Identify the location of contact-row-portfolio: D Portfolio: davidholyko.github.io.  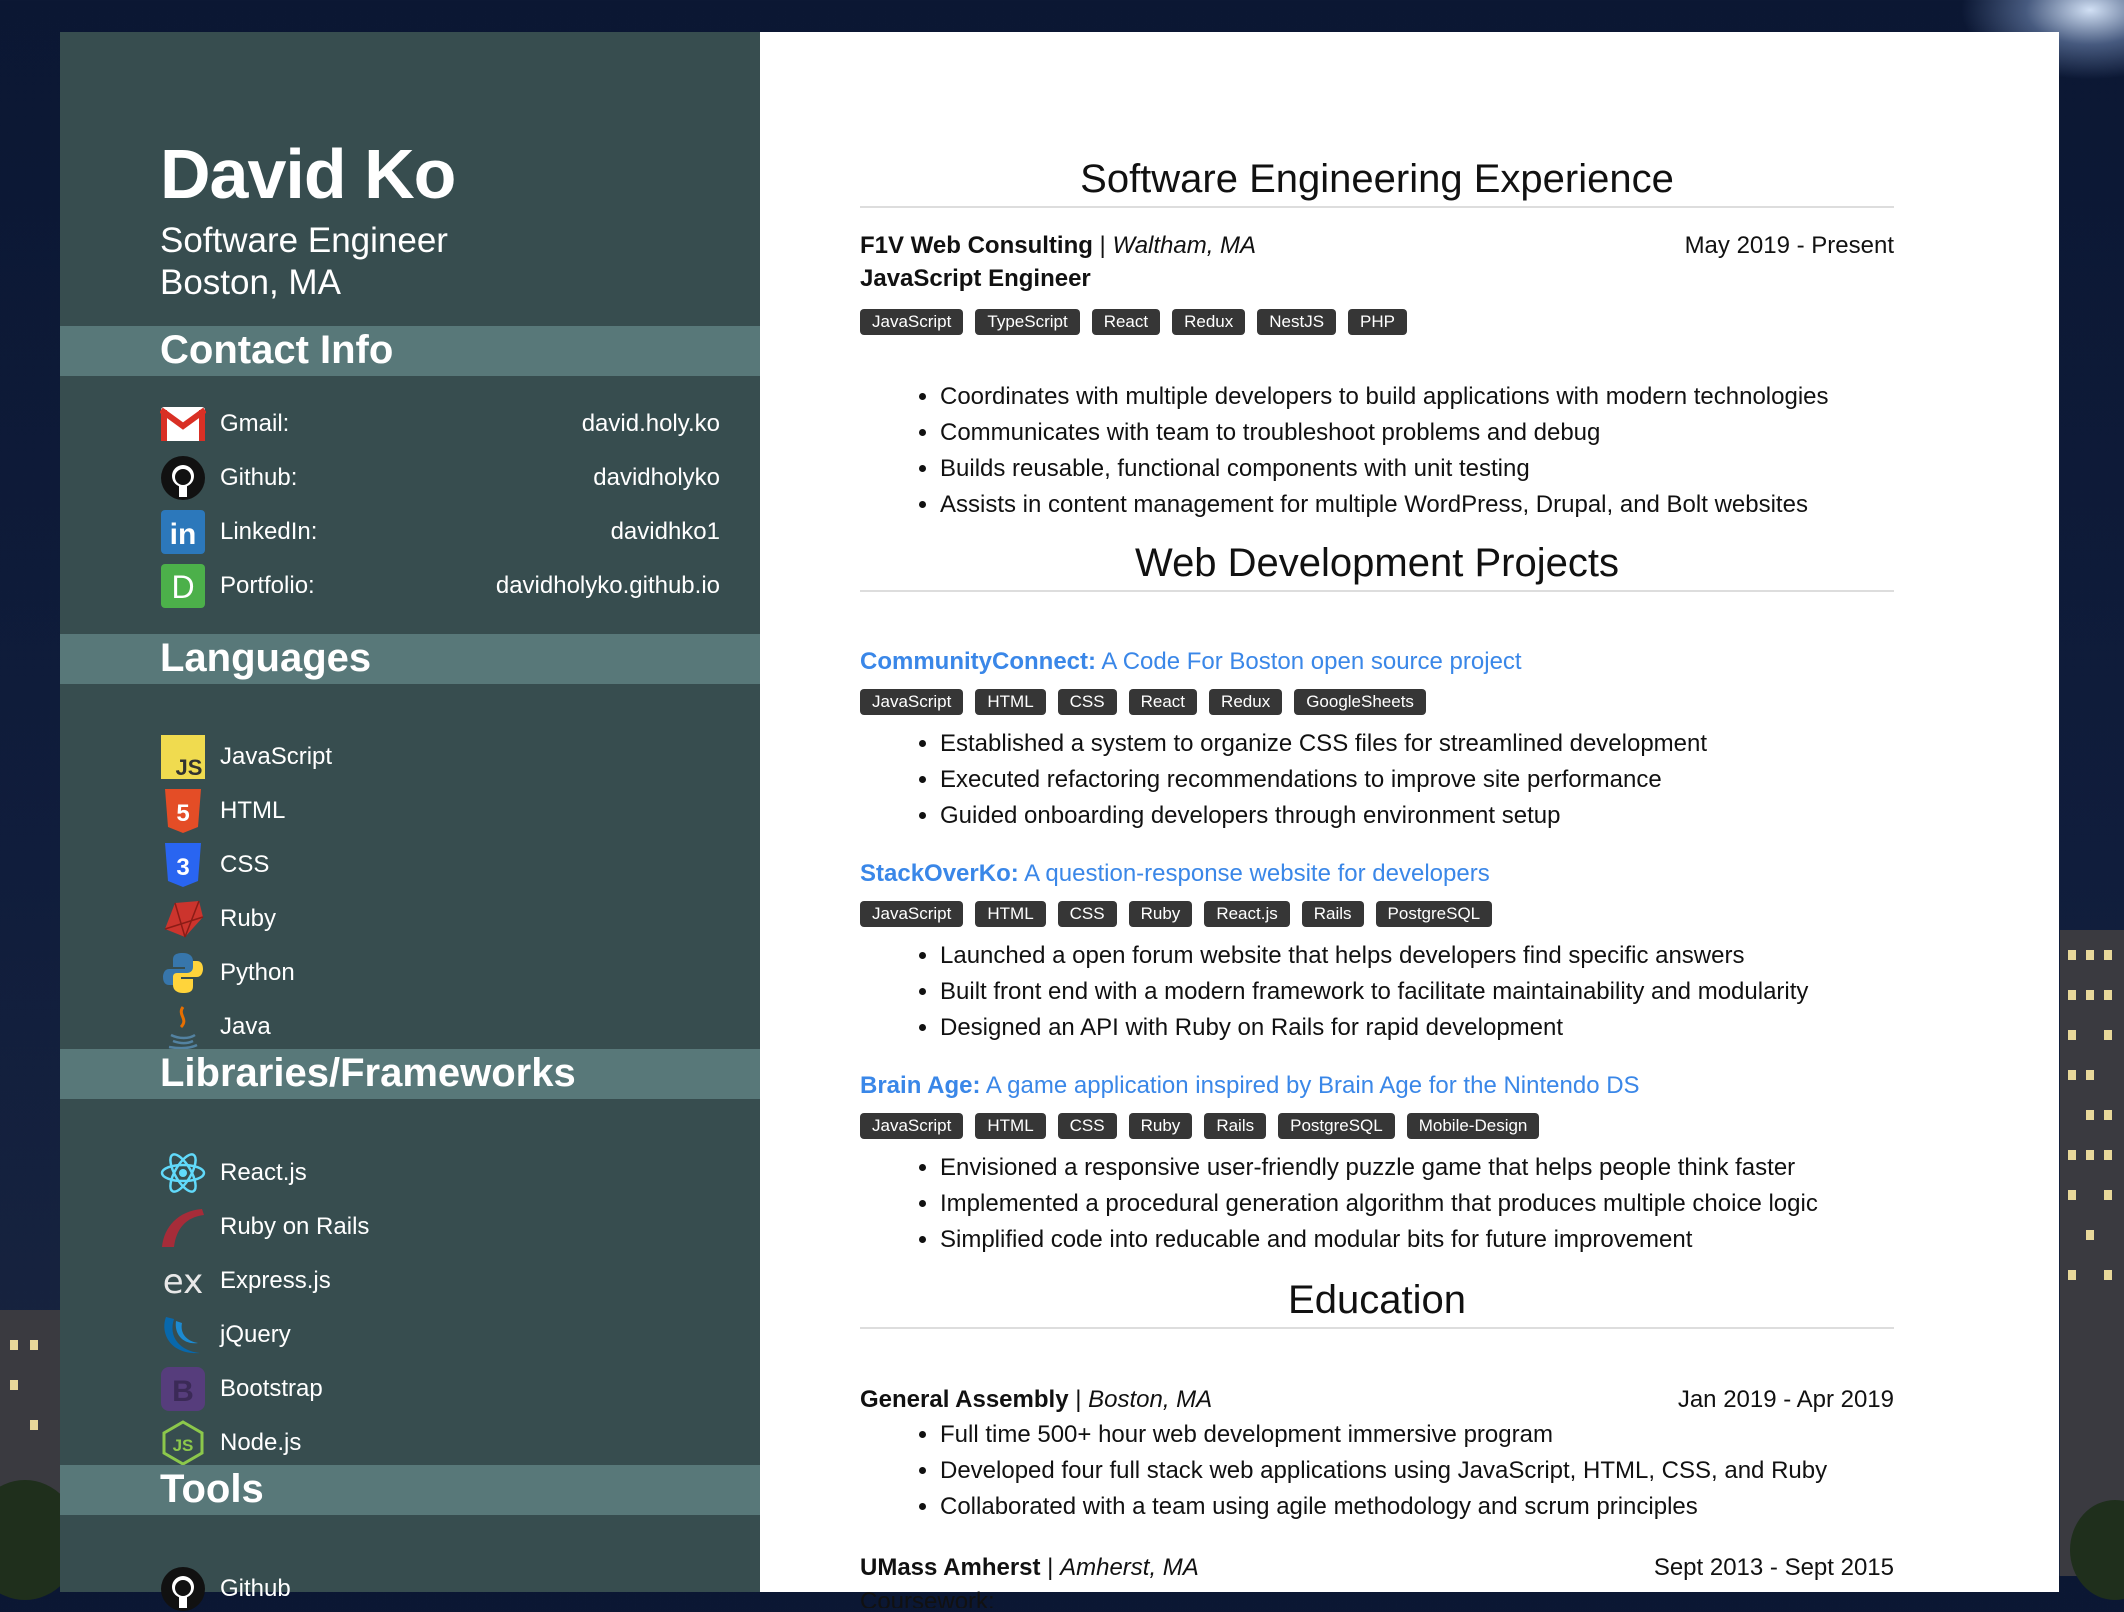
(440, 586).